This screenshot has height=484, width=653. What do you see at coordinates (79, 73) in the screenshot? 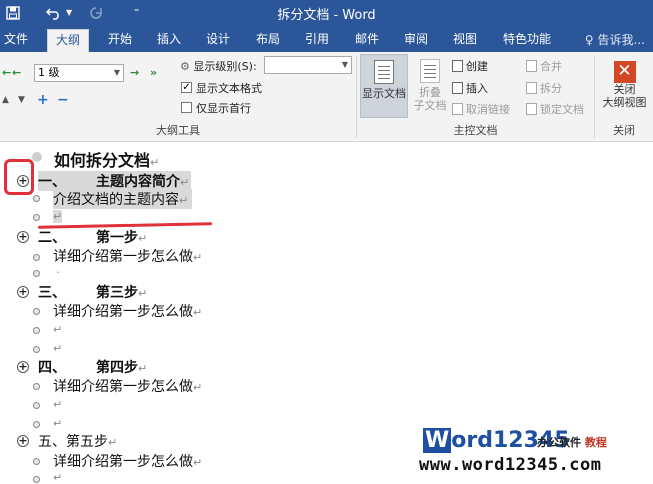
I see `outline-level-dropdown: 1 级 ▼` at bounding box center [79, 73].